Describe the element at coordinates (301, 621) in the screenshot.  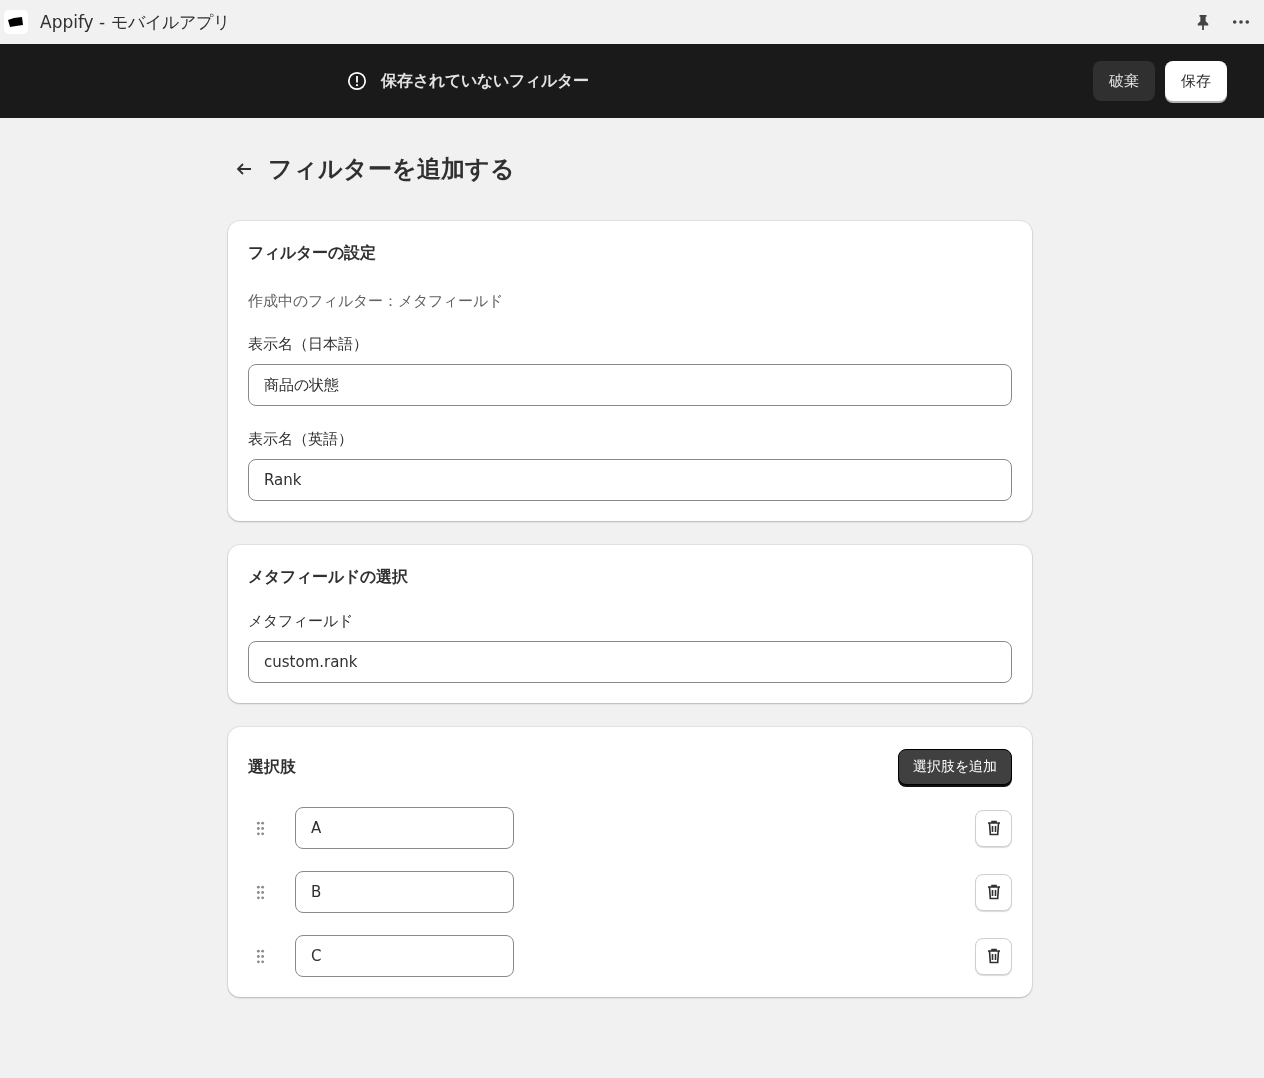
I see `field-label: メタフィールド` at that location.